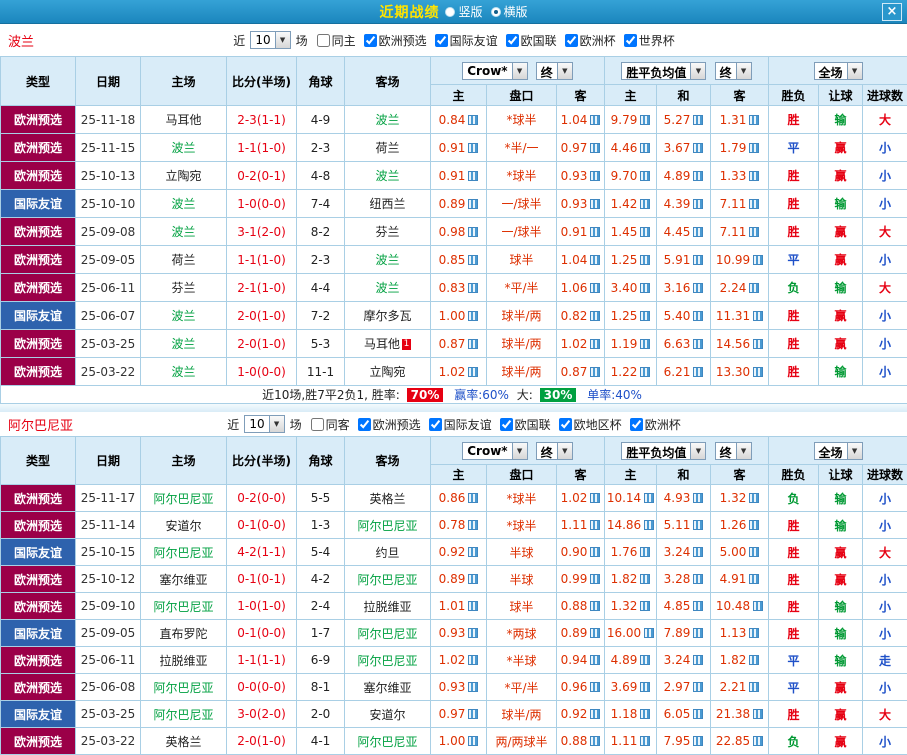 This screenshot has width=907, height=755. Describe the element at coordinates (522, 424) in the screenshot. I see `filter-checkbox: 欧国联` at that location.